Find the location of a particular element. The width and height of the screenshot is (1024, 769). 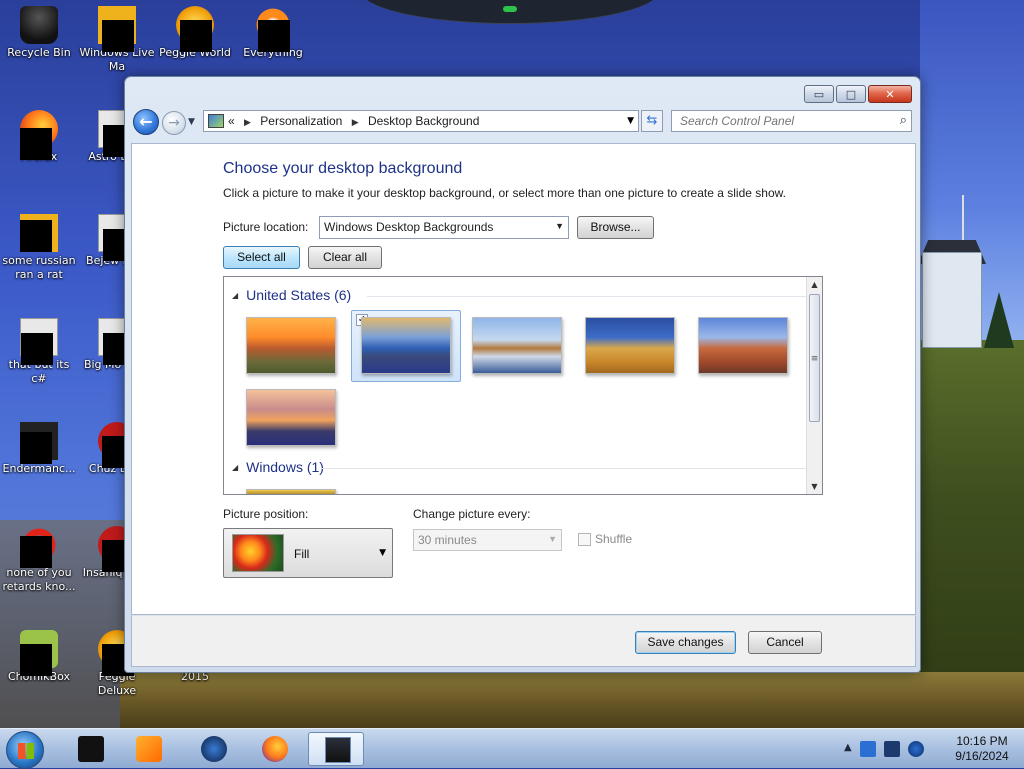

picture-location-select: Windows Desktop Backgrounds ▼ is located at coordinates (444, 227).